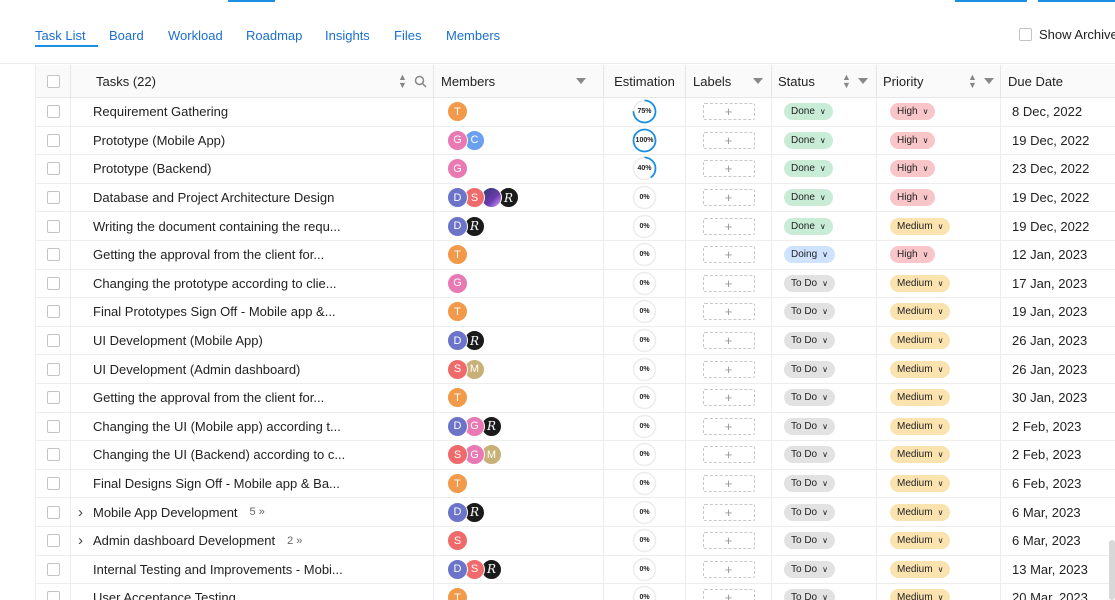 The height and width of the screenshot is (600, 1115). What do you see at coordinates (645, 81) in the screenshot?
I see `header-estimation: Estimation` at bounding box center [645, 81].